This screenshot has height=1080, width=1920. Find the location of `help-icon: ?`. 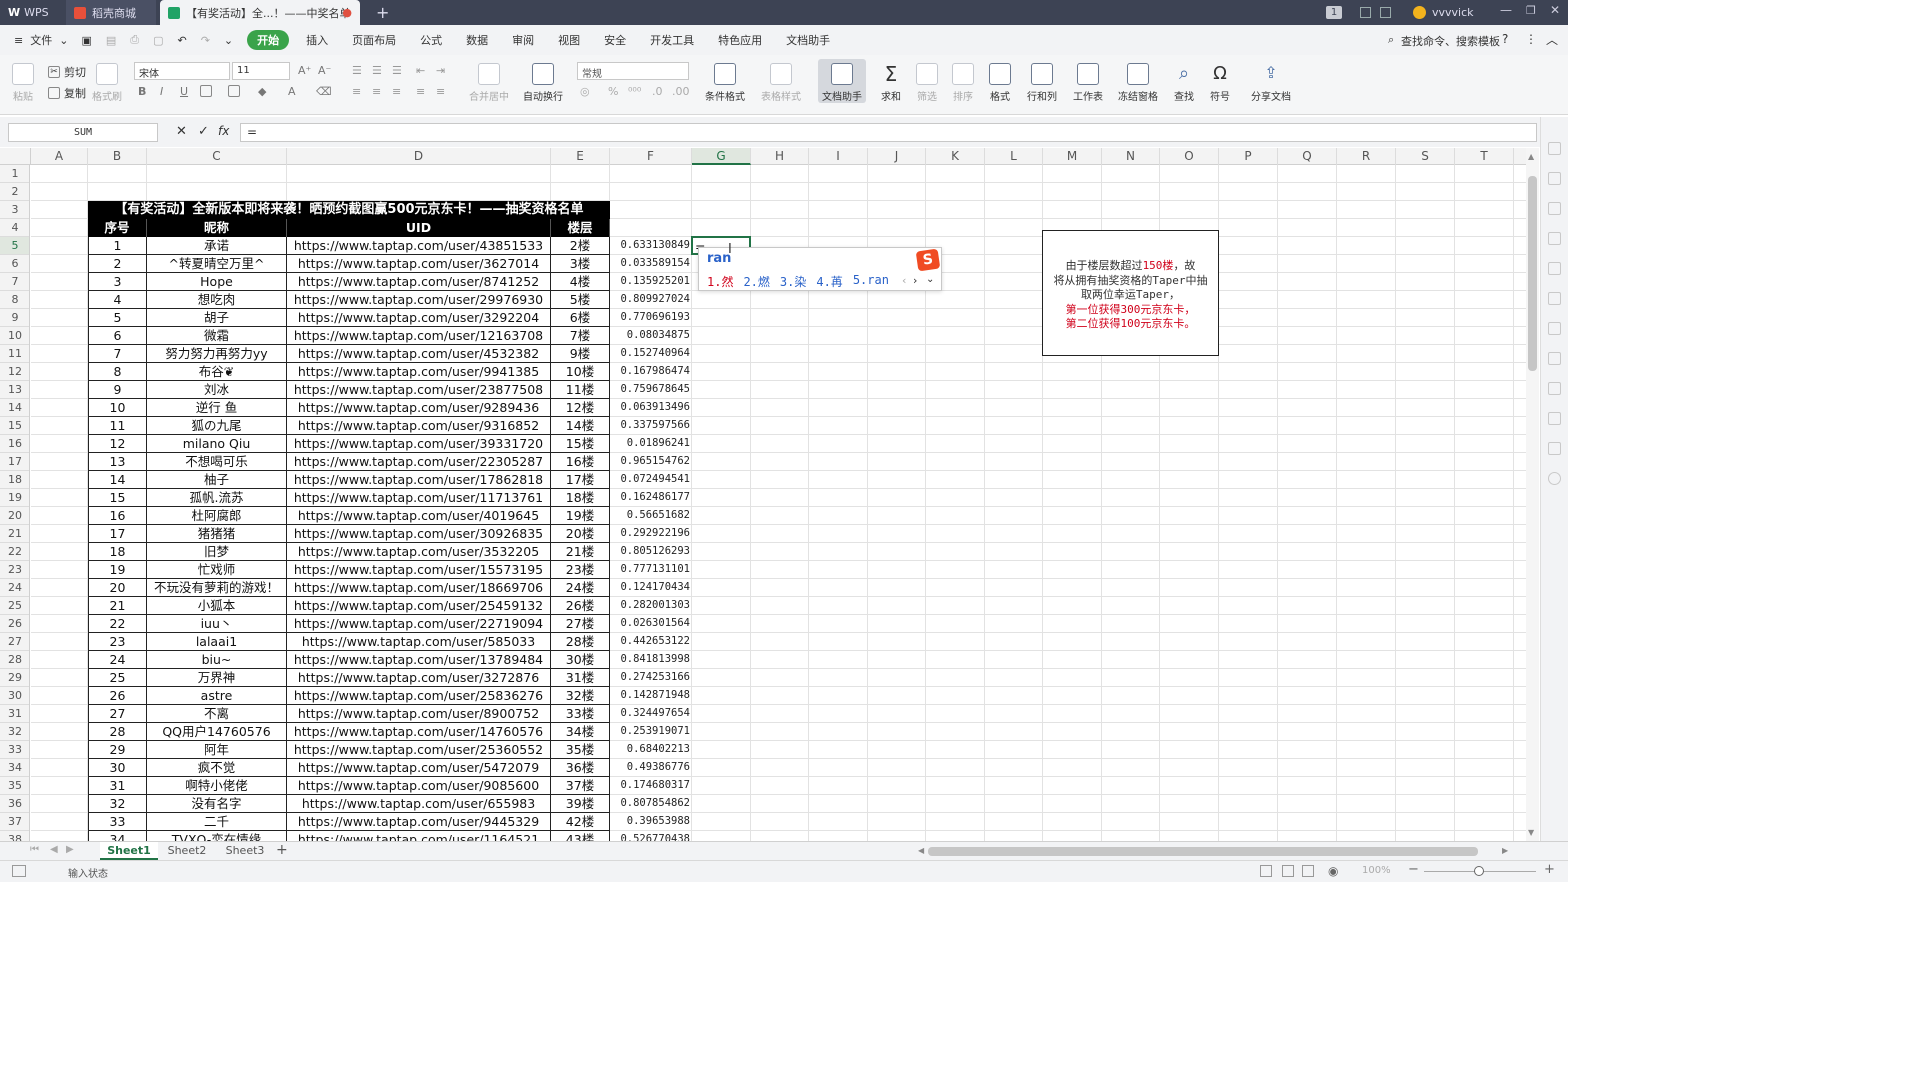

help-icon: ? is located at coordinates (1505, 39).